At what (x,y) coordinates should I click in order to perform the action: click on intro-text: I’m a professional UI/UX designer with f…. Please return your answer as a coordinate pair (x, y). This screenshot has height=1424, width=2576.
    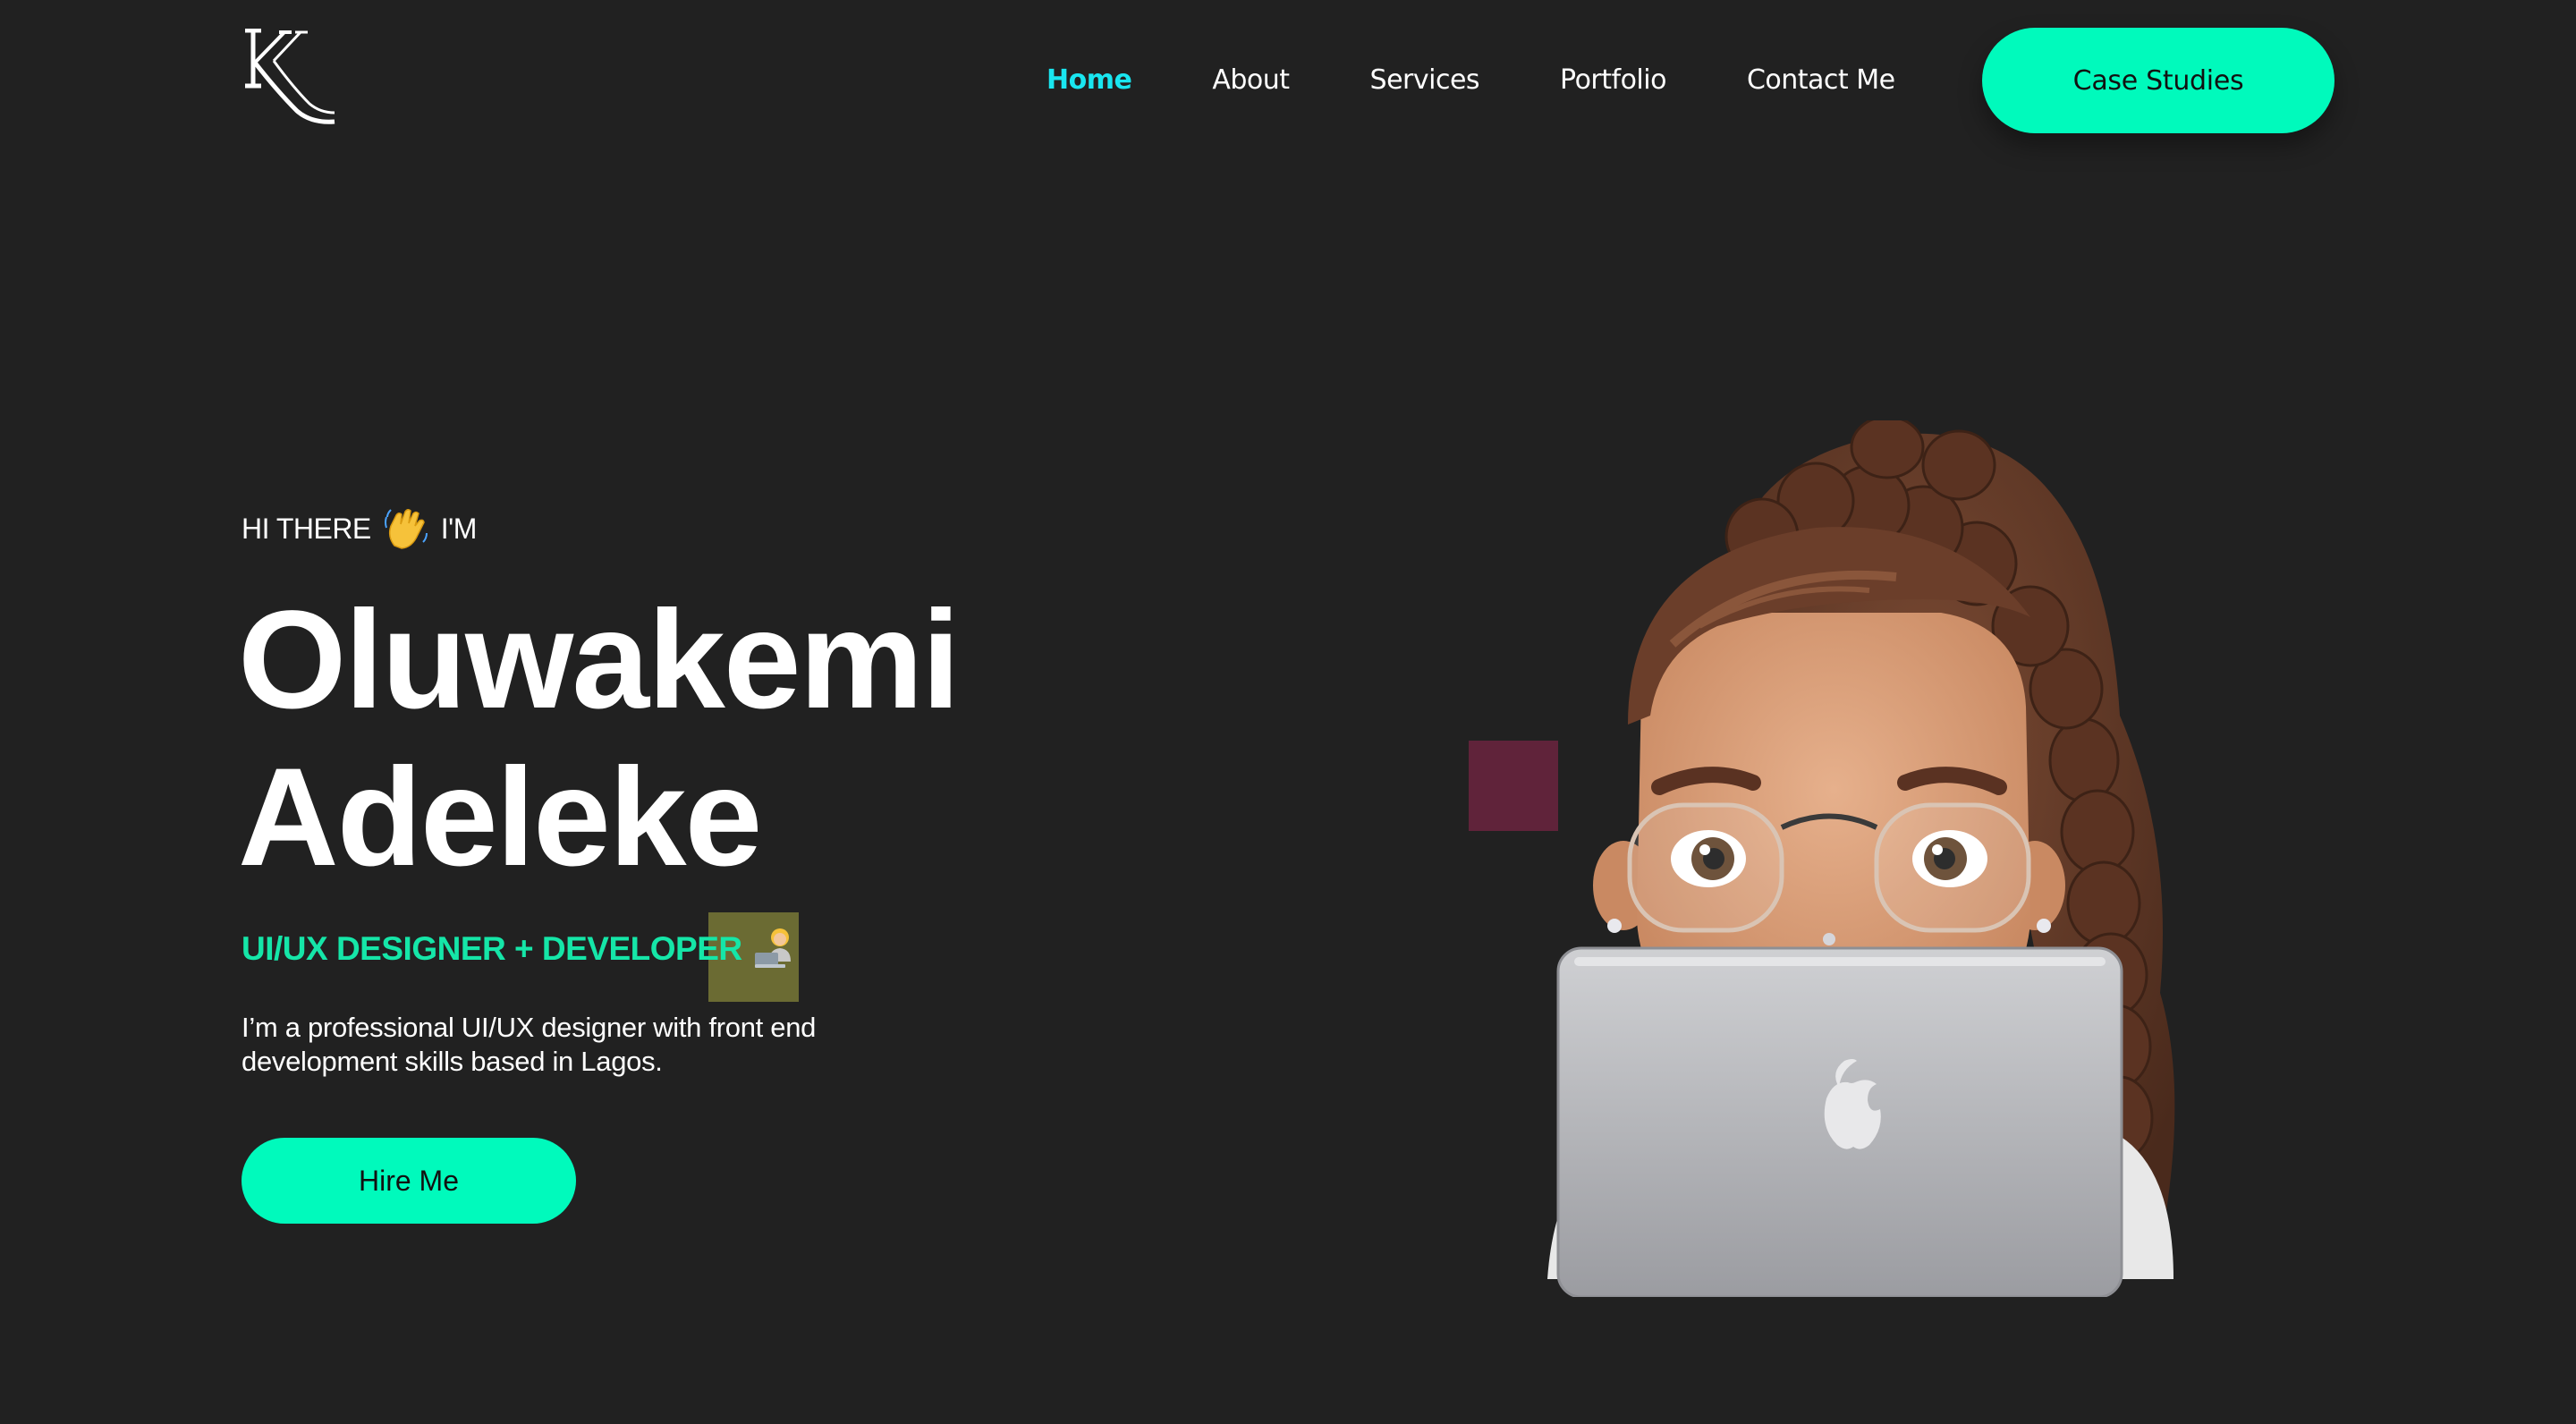
    Looking at the image, I should click on (529, 1044).